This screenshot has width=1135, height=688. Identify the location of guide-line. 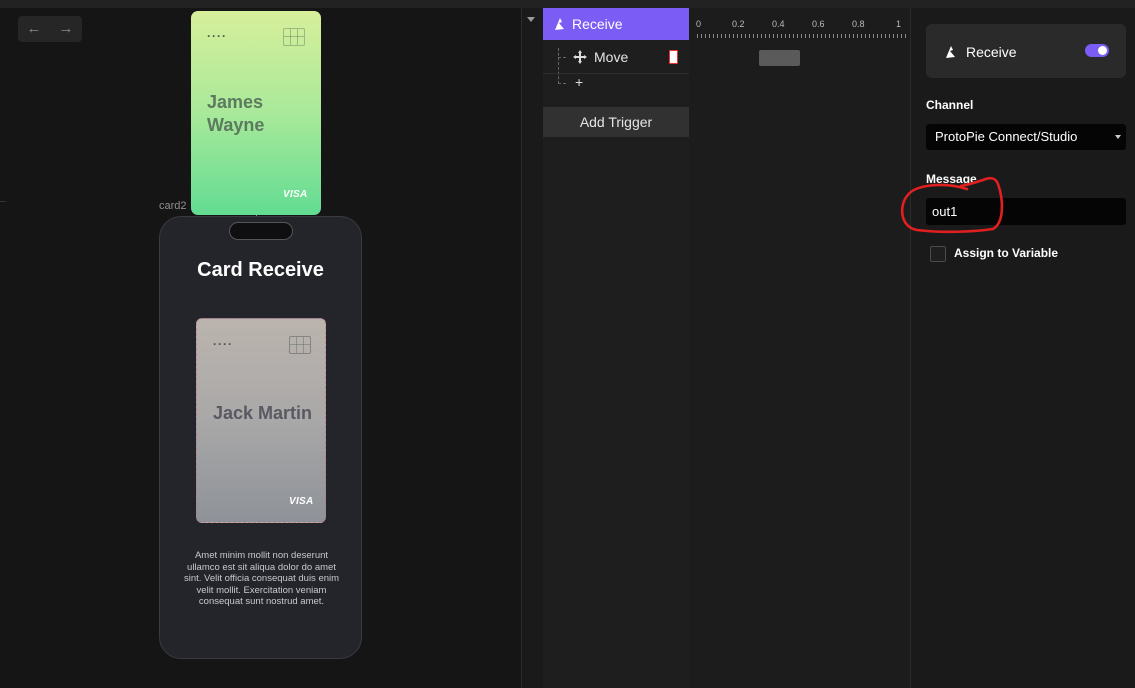
(3, 201).